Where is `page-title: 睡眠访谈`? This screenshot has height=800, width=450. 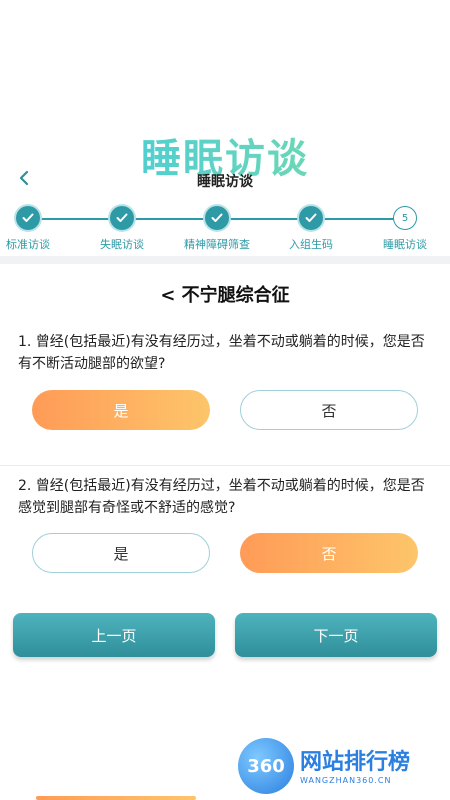 page-title: 睡眠访谈 is located at coordinates (225, 182).